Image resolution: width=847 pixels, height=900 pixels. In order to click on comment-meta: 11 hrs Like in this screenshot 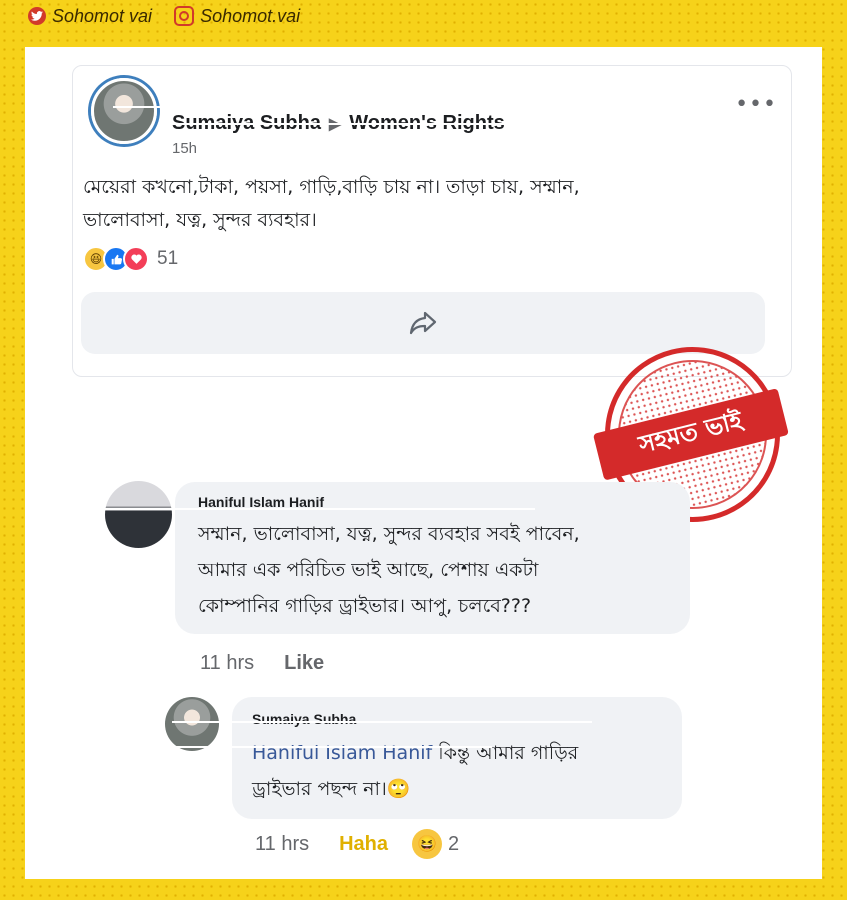, I will do `click(262, 663)`.